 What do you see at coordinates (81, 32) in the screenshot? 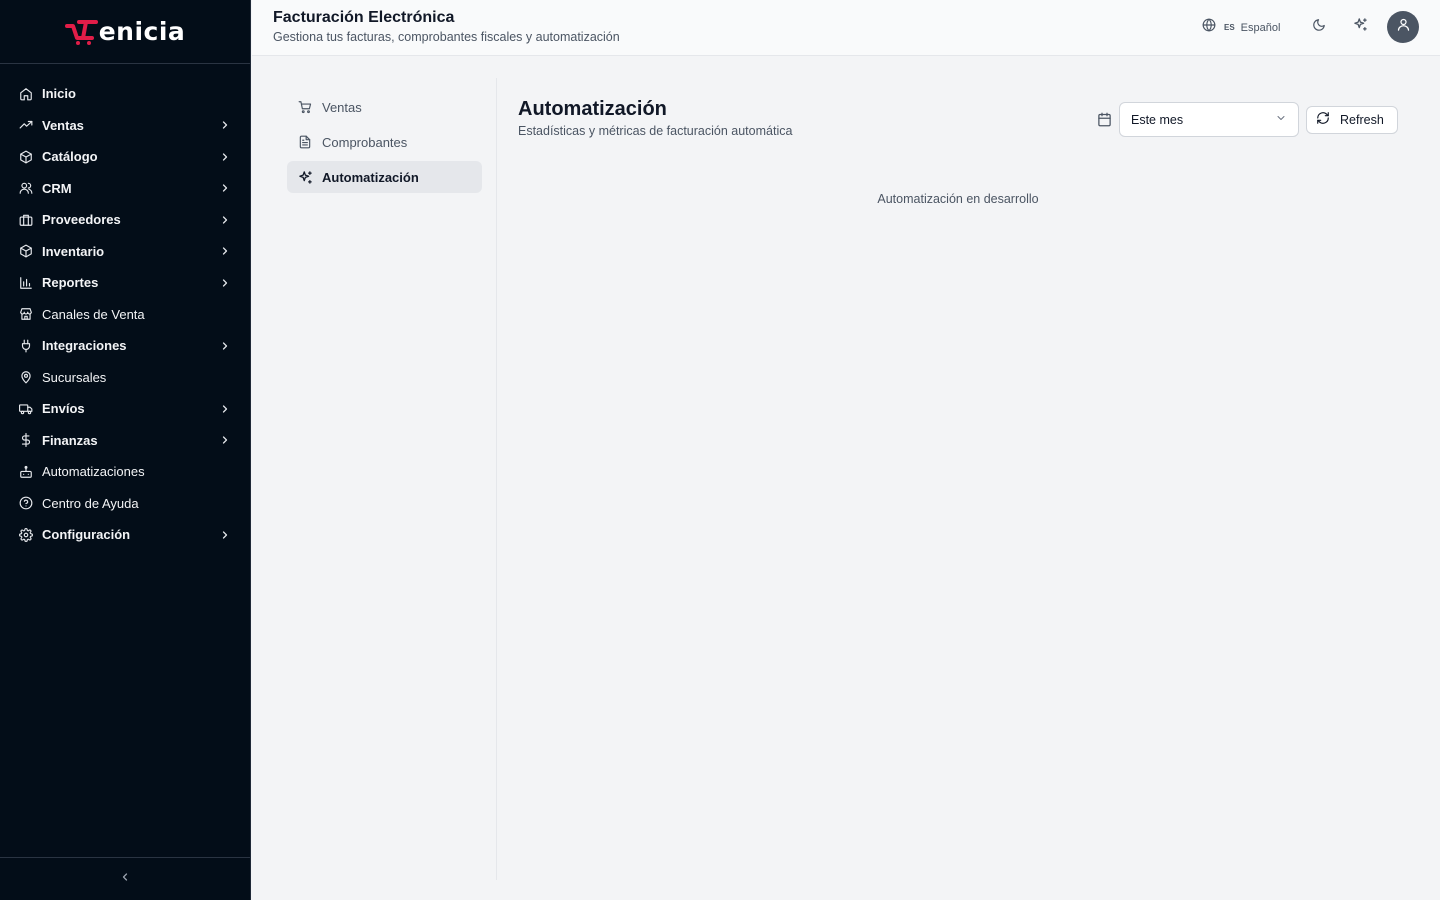
I see `cart-logo-icon` at bounding box center [81, 32].